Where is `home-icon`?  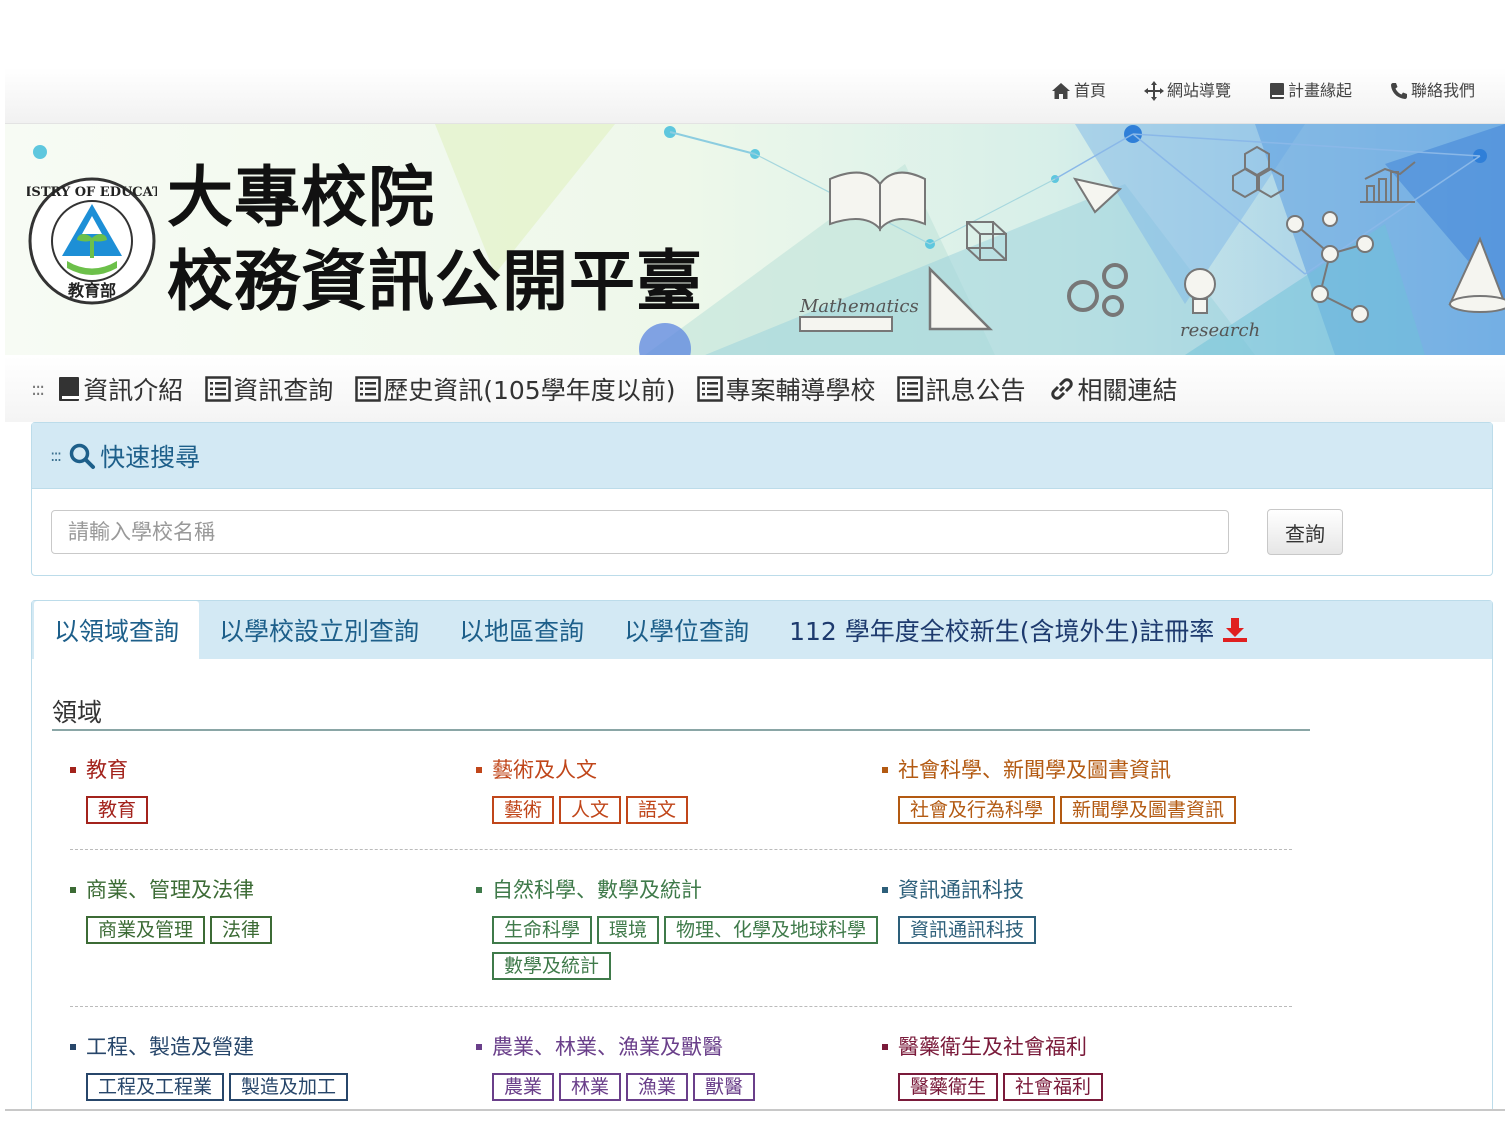
home-icon is located at coordinates (1060, 91).